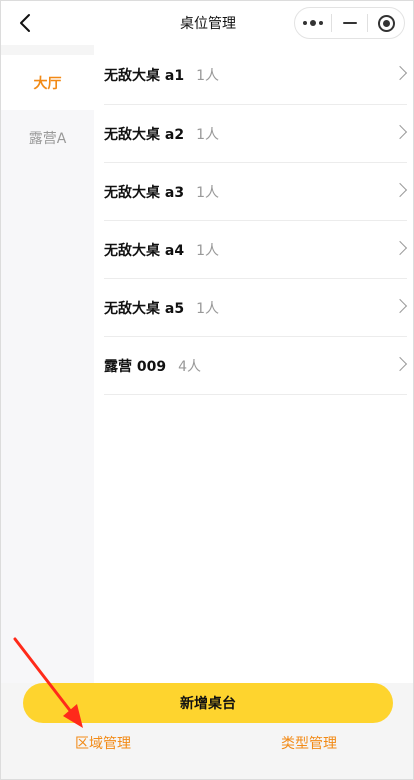 The image size is (414, 780). I want to click on sidebar-item-camping-a: 露营A, so click(47, 137).